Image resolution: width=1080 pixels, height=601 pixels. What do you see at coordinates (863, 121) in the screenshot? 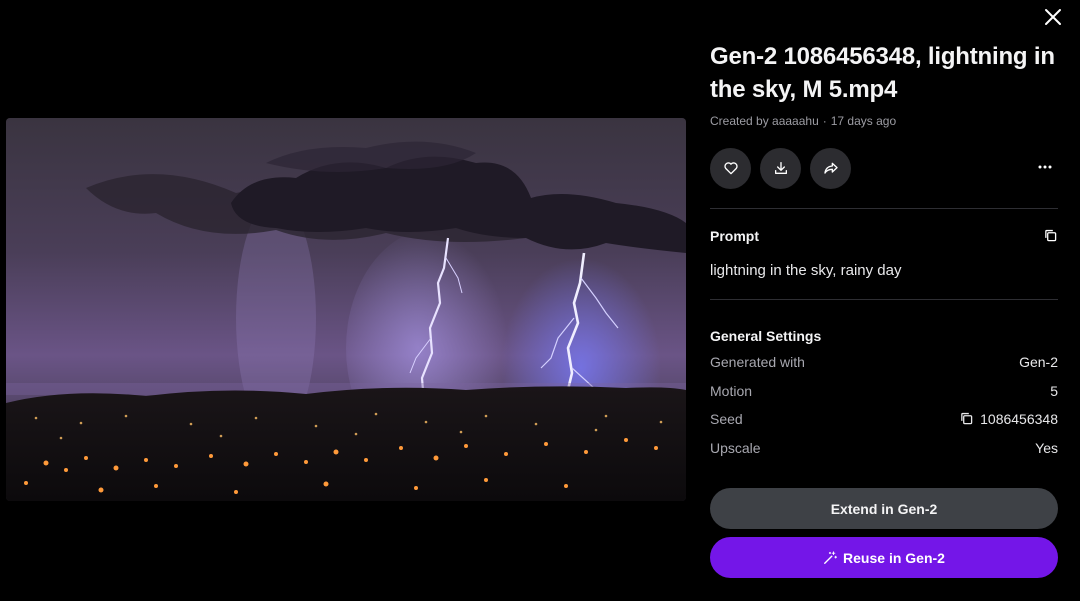
I see `created-age: 17 days ago` at bounding box center [863, 121].